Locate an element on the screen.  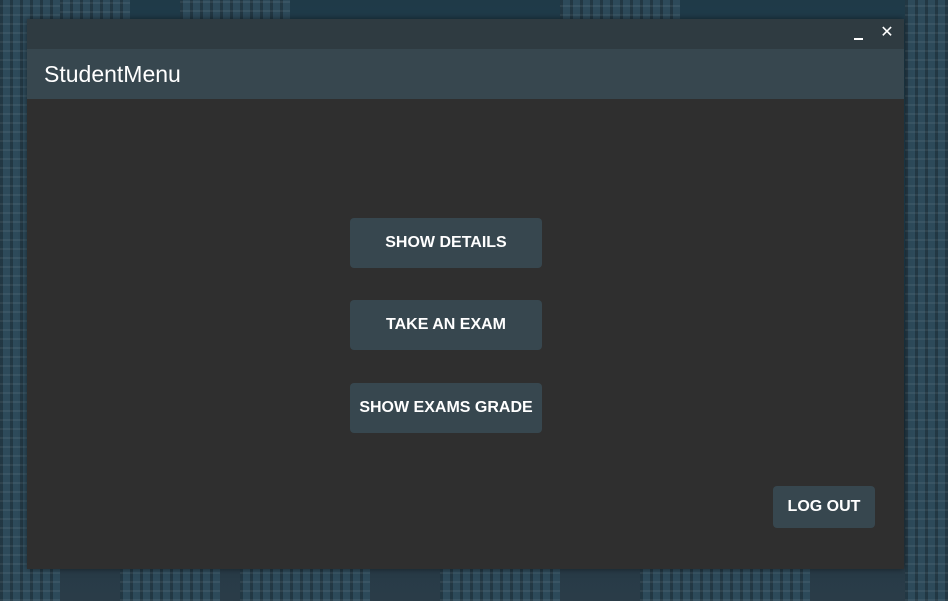
show-details-button: SHOW DETAILS is located at coordinates (446, 243).